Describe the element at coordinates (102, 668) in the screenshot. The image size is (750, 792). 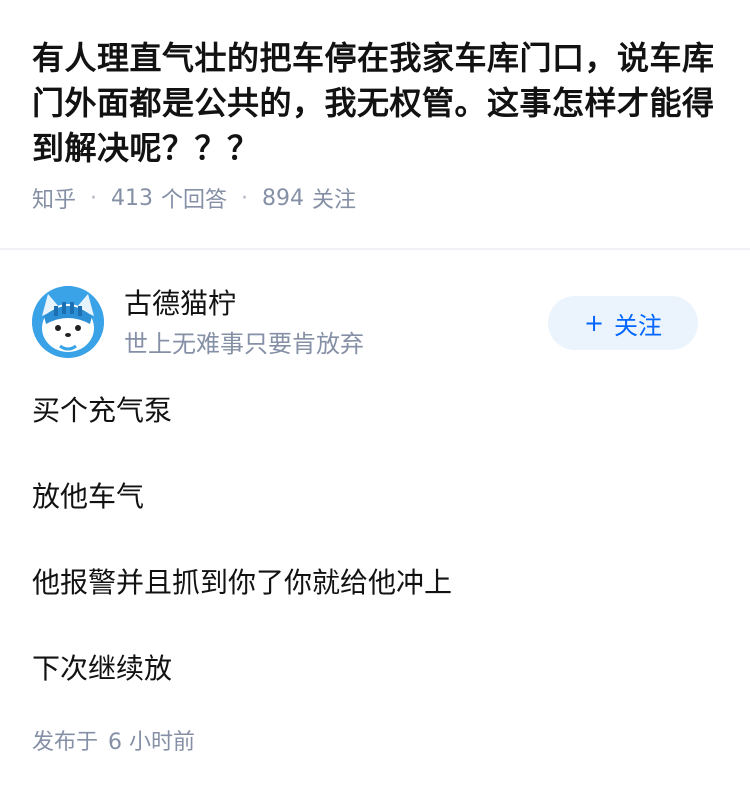
I see `answer-paragraph: 下次继续放` at that location.